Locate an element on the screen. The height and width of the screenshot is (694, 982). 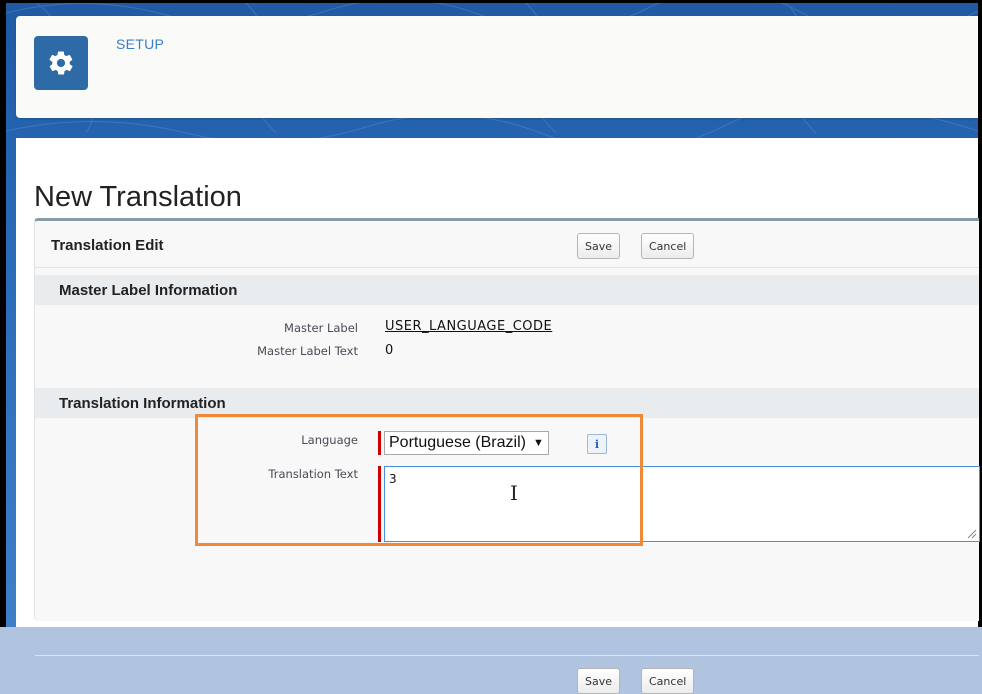
master-label-text-value: 0 is located at coordinates (389, 350).